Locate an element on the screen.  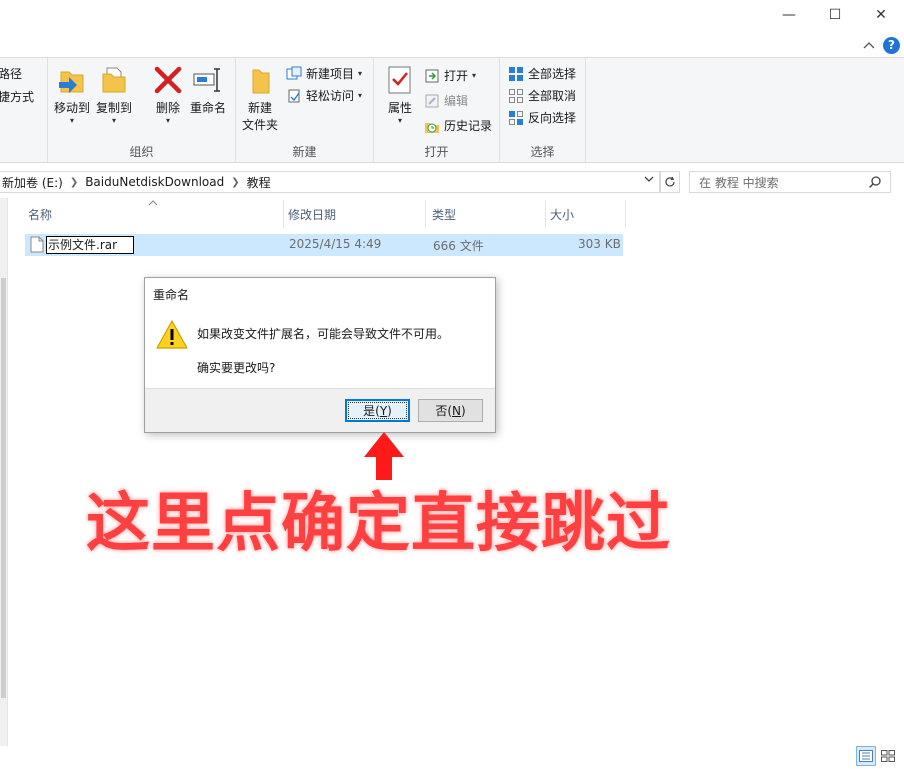
file-type: 666 文件 is located at coordinates (458, 246).